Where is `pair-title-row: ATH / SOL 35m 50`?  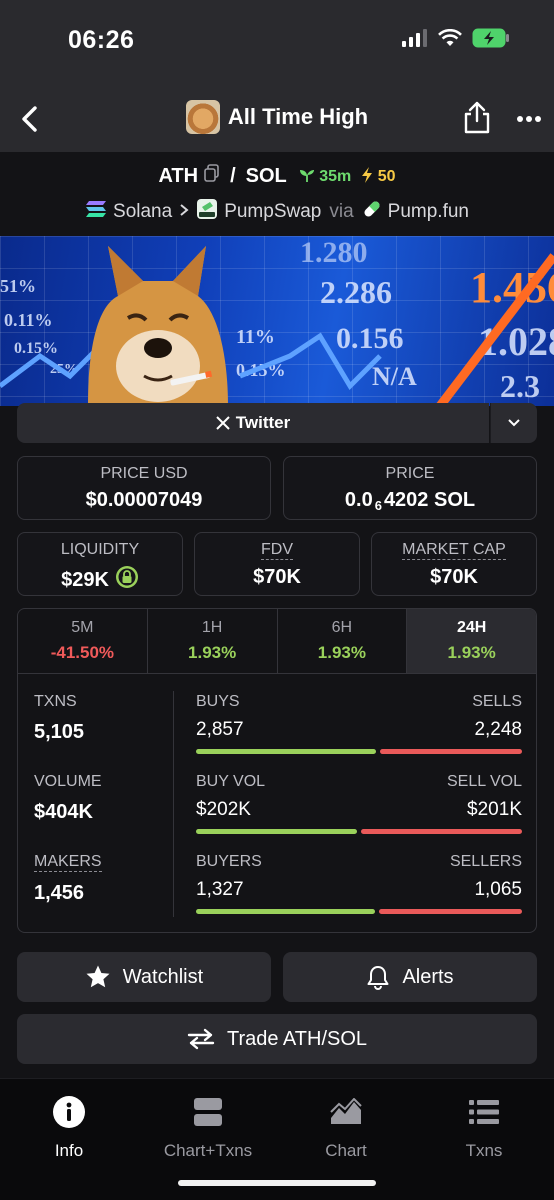 pair-title-row: ATH / SOL 35m 50 is located at coordinates (277, 176).